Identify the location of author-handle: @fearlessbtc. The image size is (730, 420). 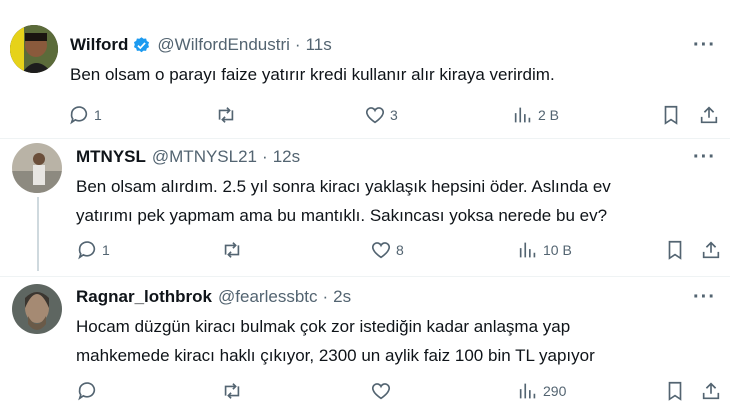
(267, 297).